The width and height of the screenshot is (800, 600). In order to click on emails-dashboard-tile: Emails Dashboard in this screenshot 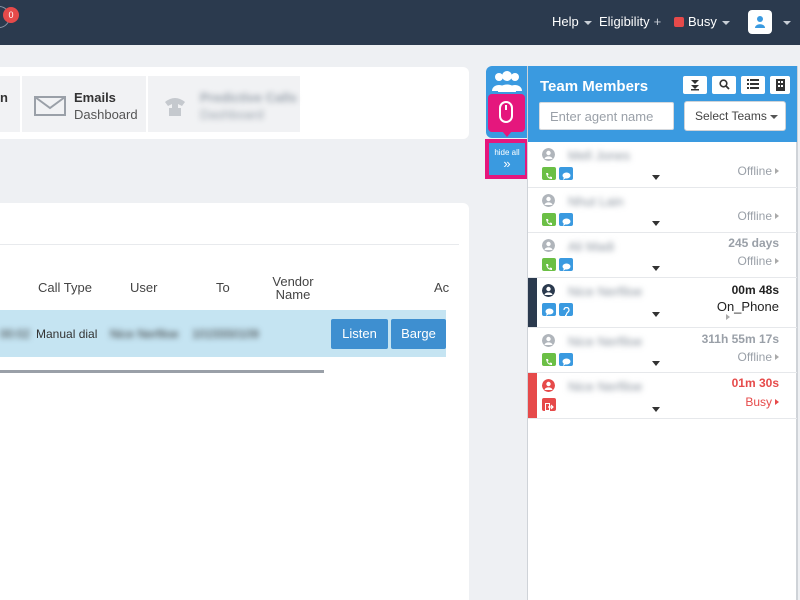, I will do `click(84, 104)`.